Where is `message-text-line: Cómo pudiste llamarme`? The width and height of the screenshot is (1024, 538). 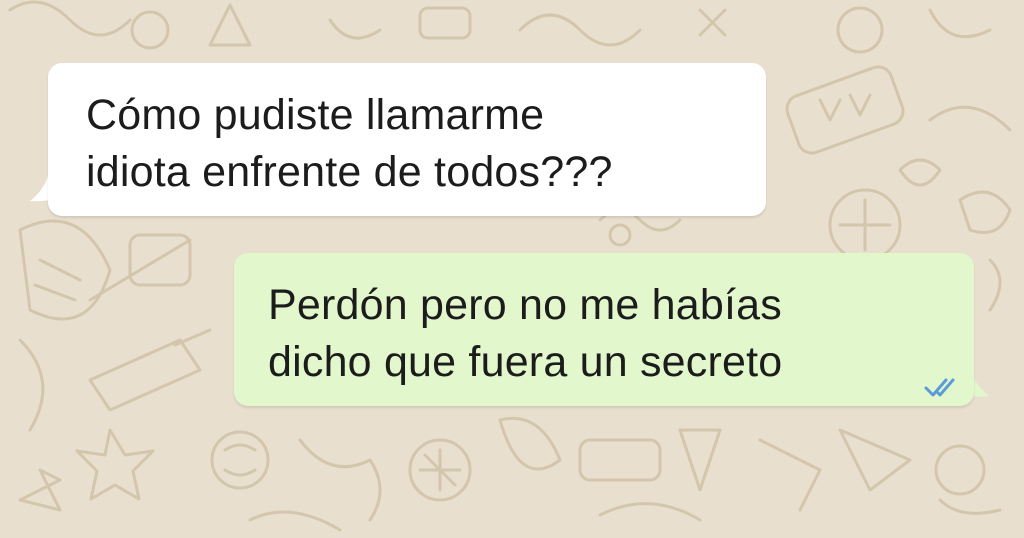
message-text-line: Cómo pudiste llamarme is located at coordinates (315, 115).